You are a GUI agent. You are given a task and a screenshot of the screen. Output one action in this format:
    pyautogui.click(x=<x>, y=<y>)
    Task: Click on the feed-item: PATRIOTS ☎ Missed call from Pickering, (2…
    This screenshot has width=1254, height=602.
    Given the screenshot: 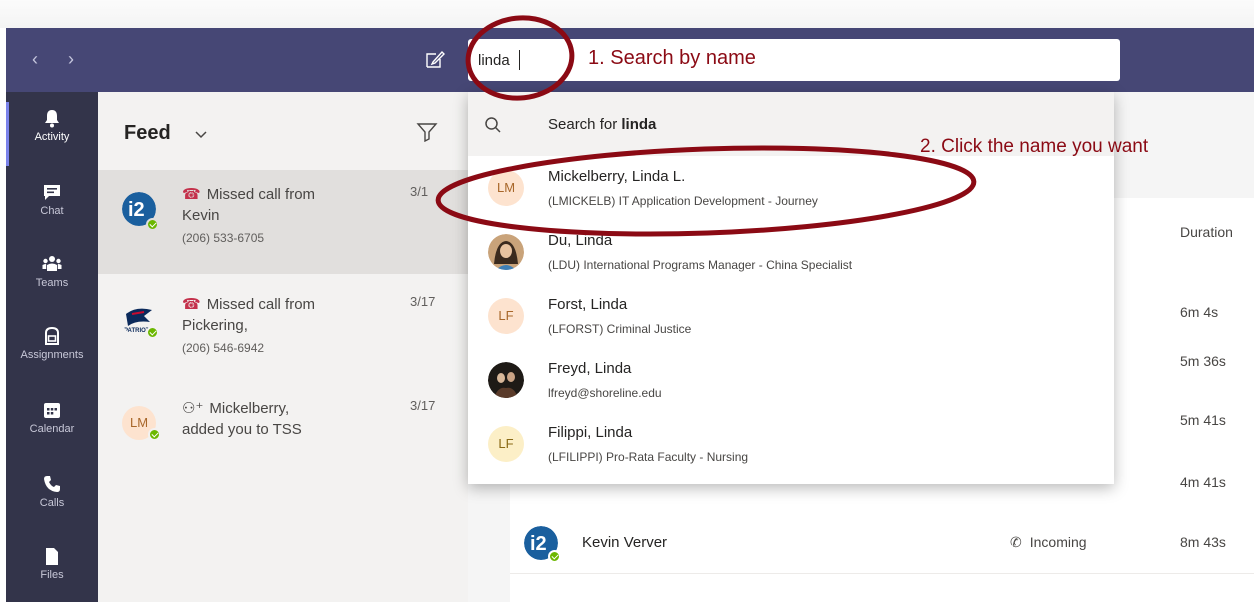 What is the action you would take?
    pyautogui.click(x=283, y=332)
    